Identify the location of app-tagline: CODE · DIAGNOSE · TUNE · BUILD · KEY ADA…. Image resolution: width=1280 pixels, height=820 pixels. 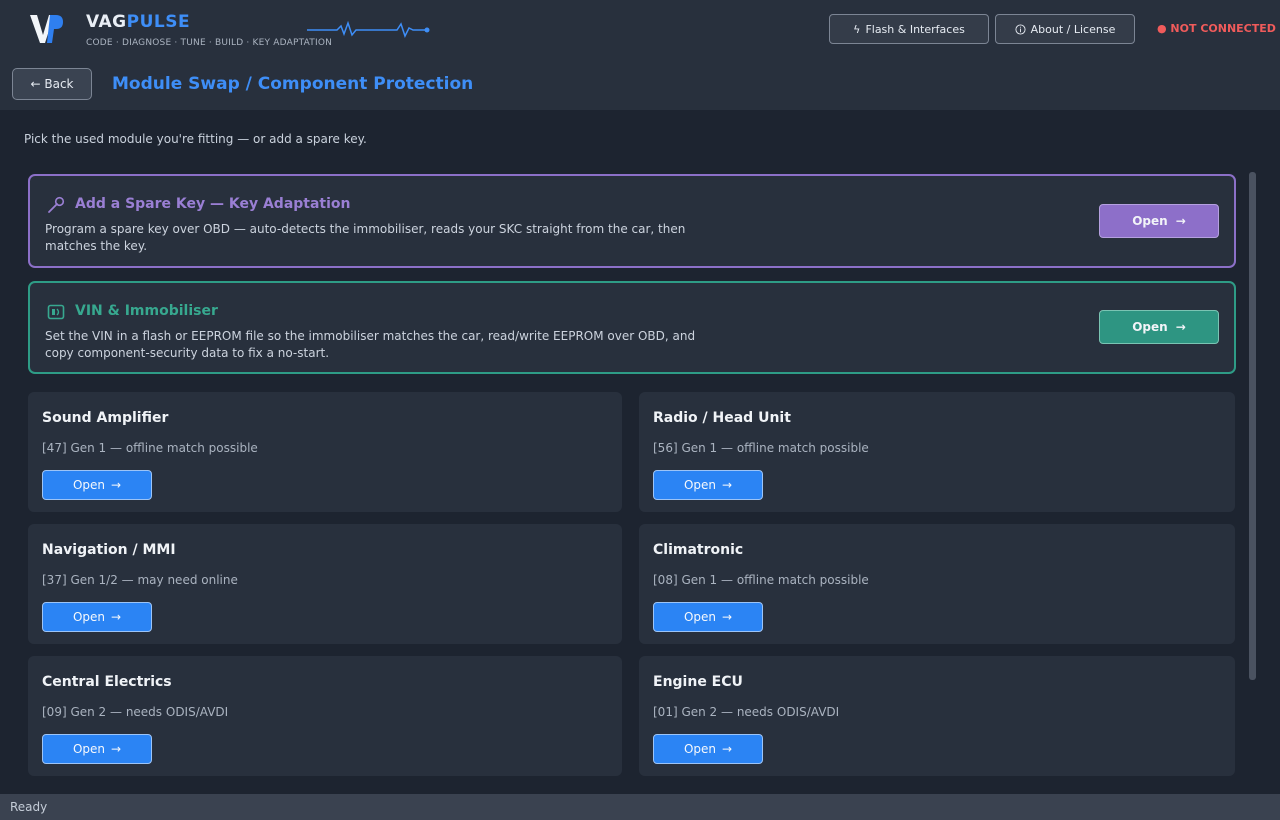
(209, 43).